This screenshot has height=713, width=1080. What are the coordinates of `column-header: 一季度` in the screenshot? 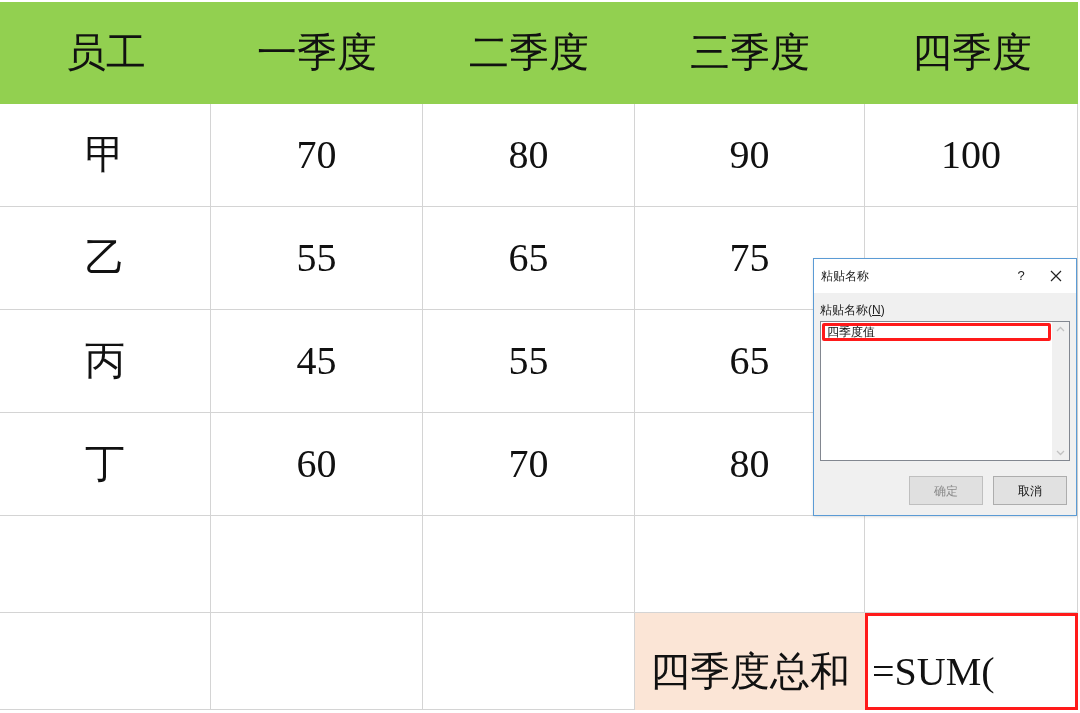 It's located at (317, 53).